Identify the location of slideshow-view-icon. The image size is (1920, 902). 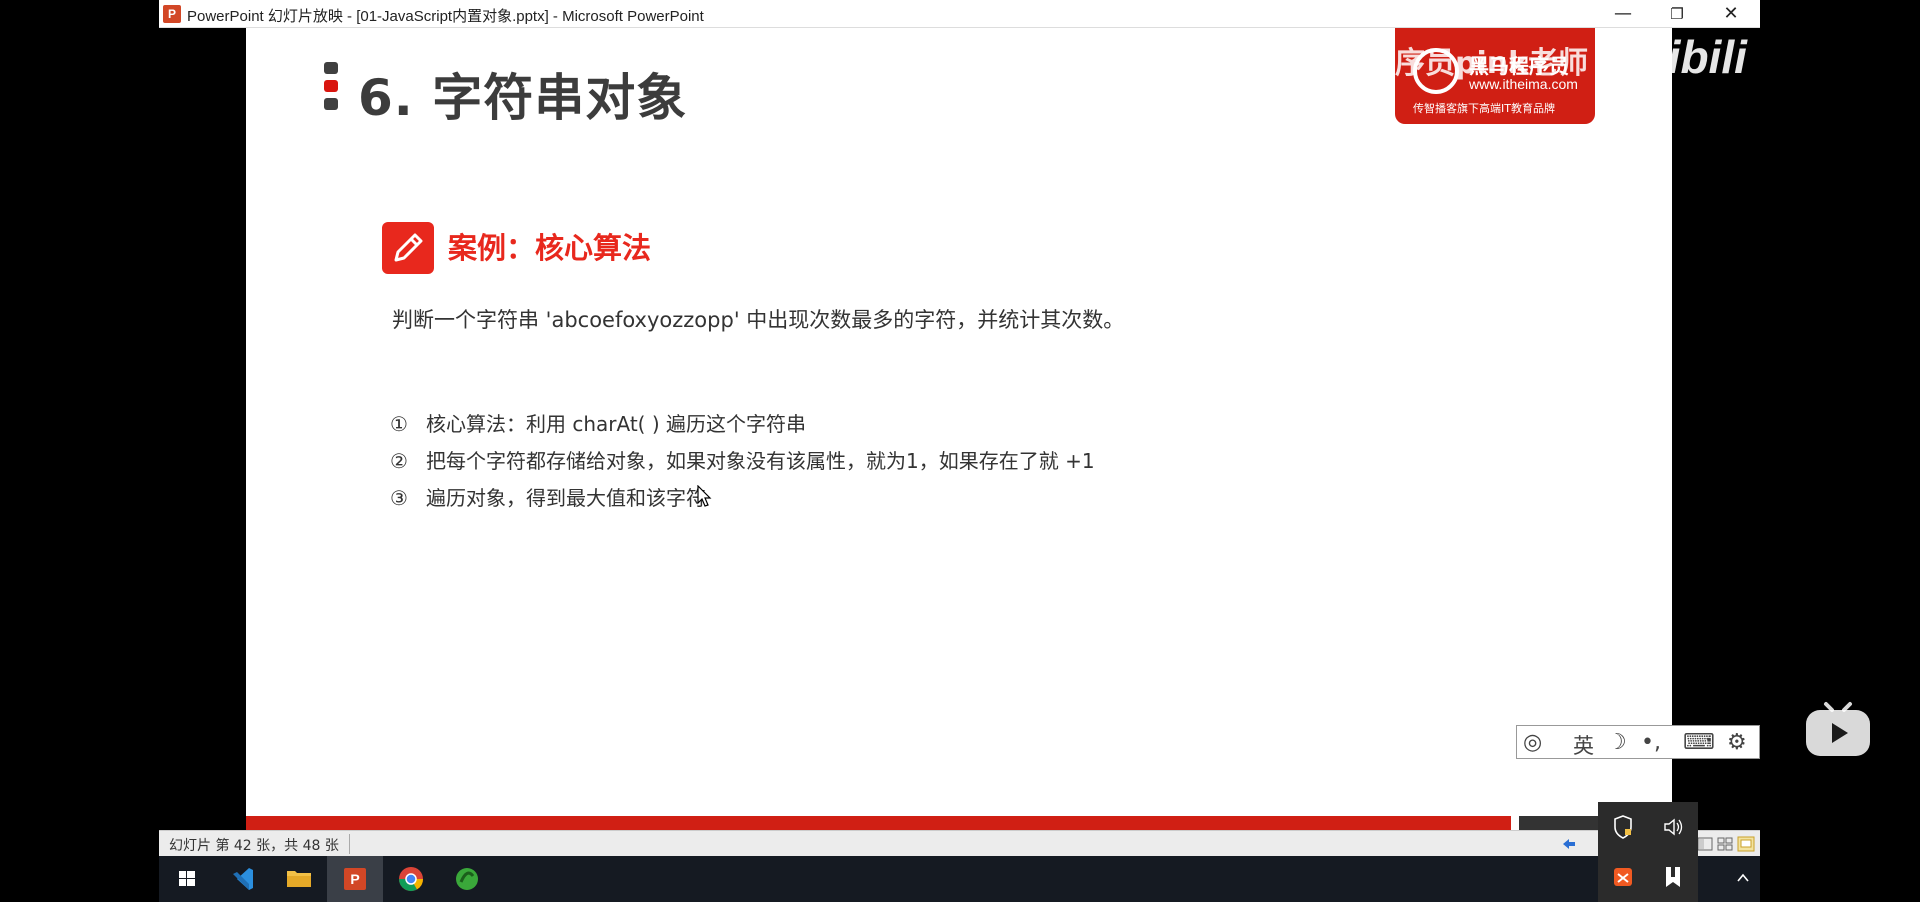
(1746, 844).